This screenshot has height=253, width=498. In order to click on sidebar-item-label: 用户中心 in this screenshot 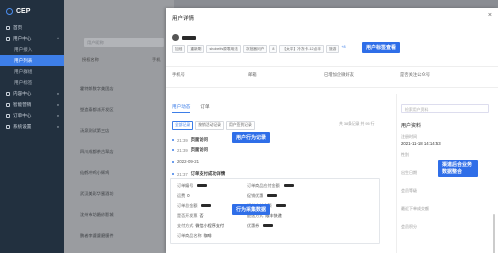, I will do `click(22, 38)`.